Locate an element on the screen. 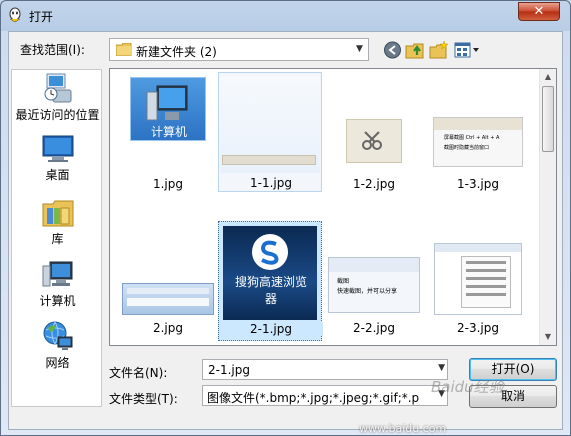 Image resolution: width=571 pixels, height=436 pixels. qq-app-icon is located at coordinates (15, 15).